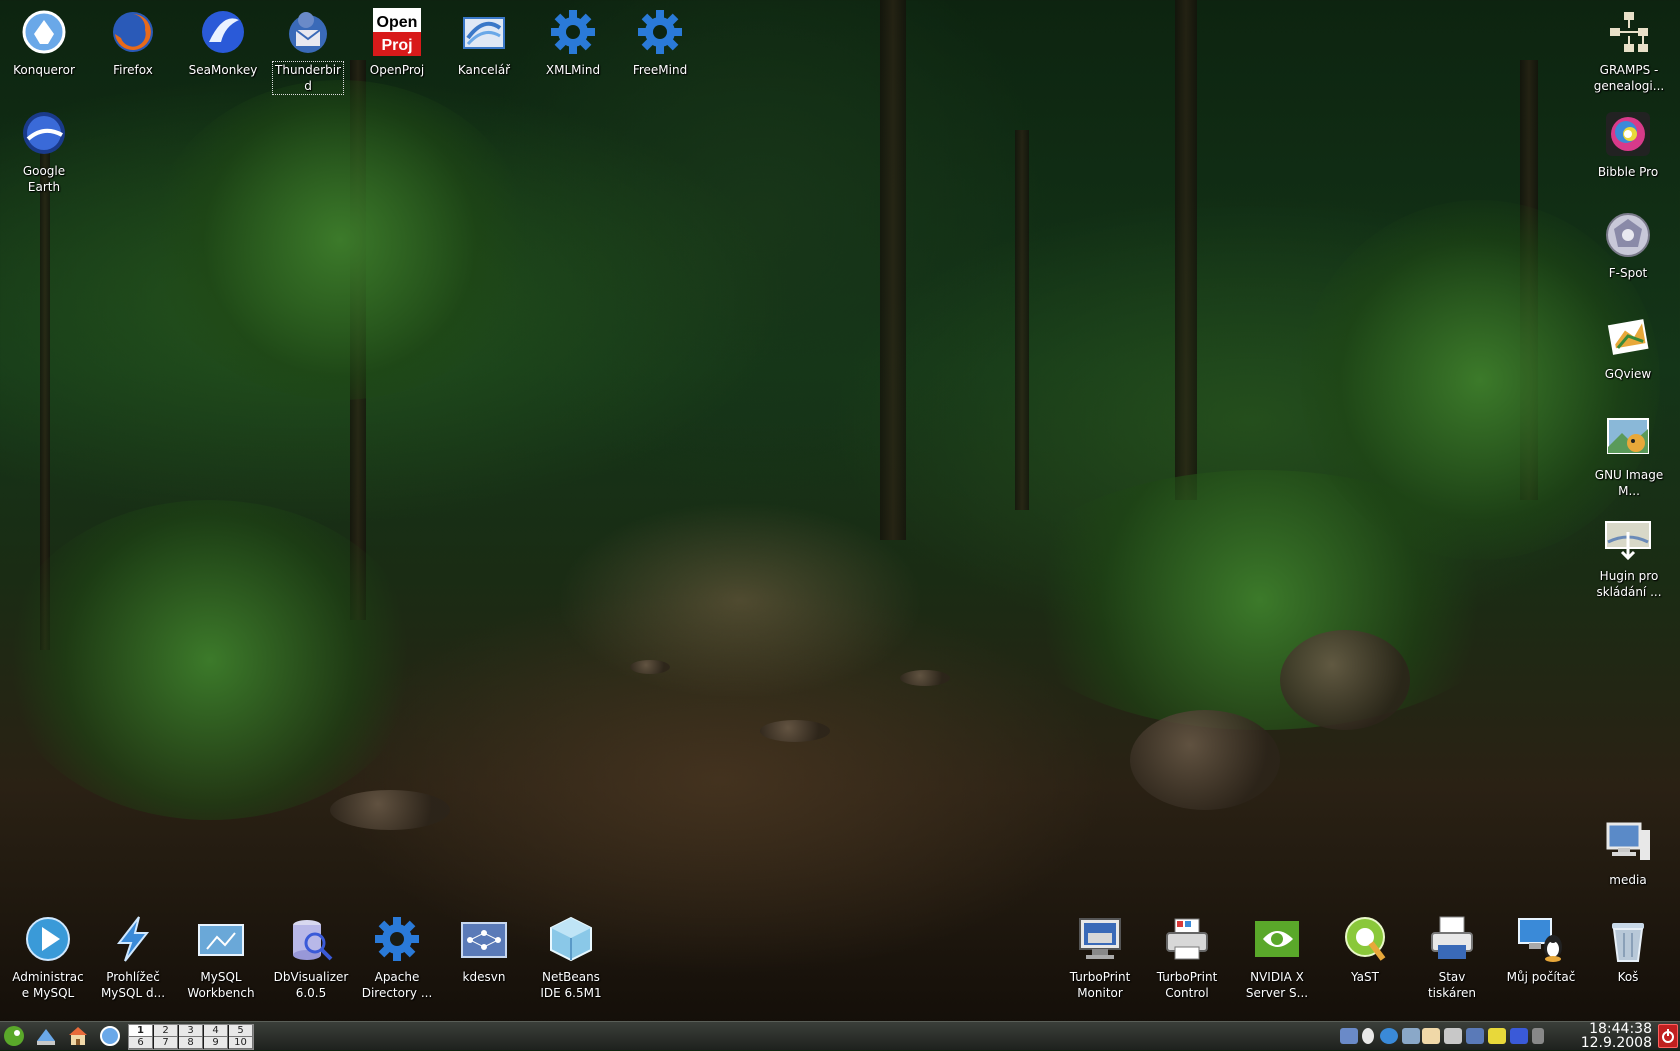 Image resolution: width=1680 pixels, height=1051 pixels. Describe the element at coordinates (44, 133) in the screenshot. I see `google-earth-icon` at that location.